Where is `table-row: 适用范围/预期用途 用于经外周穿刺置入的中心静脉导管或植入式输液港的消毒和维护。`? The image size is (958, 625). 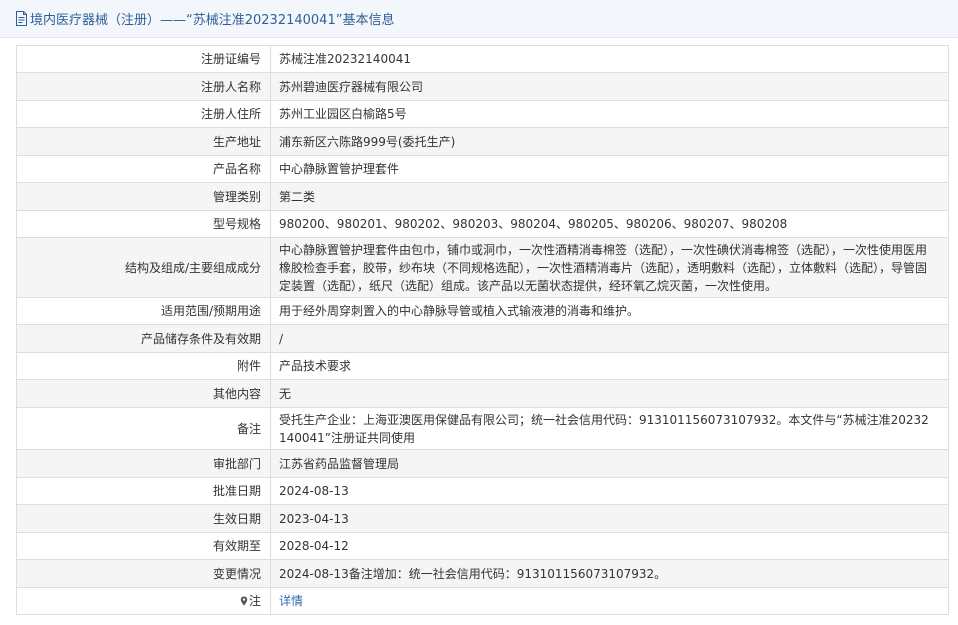
table-row: 适用范围/预期用途 用于经外周穿刺置入的中心静脉导管或植入式输液港的消毒和维护。 is located at coordinates (482, 311).